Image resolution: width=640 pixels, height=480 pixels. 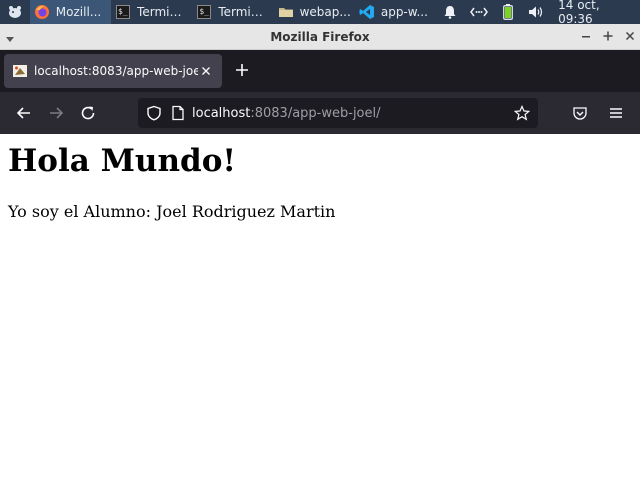 I want to click on back-button, so click(x=24, y=113).